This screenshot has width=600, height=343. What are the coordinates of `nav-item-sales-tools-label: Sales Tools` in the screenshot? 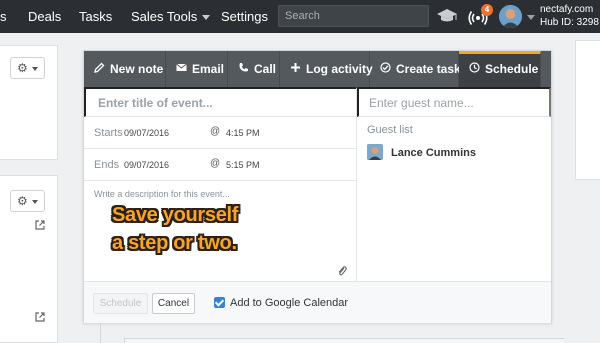 It's located at (164, 16).